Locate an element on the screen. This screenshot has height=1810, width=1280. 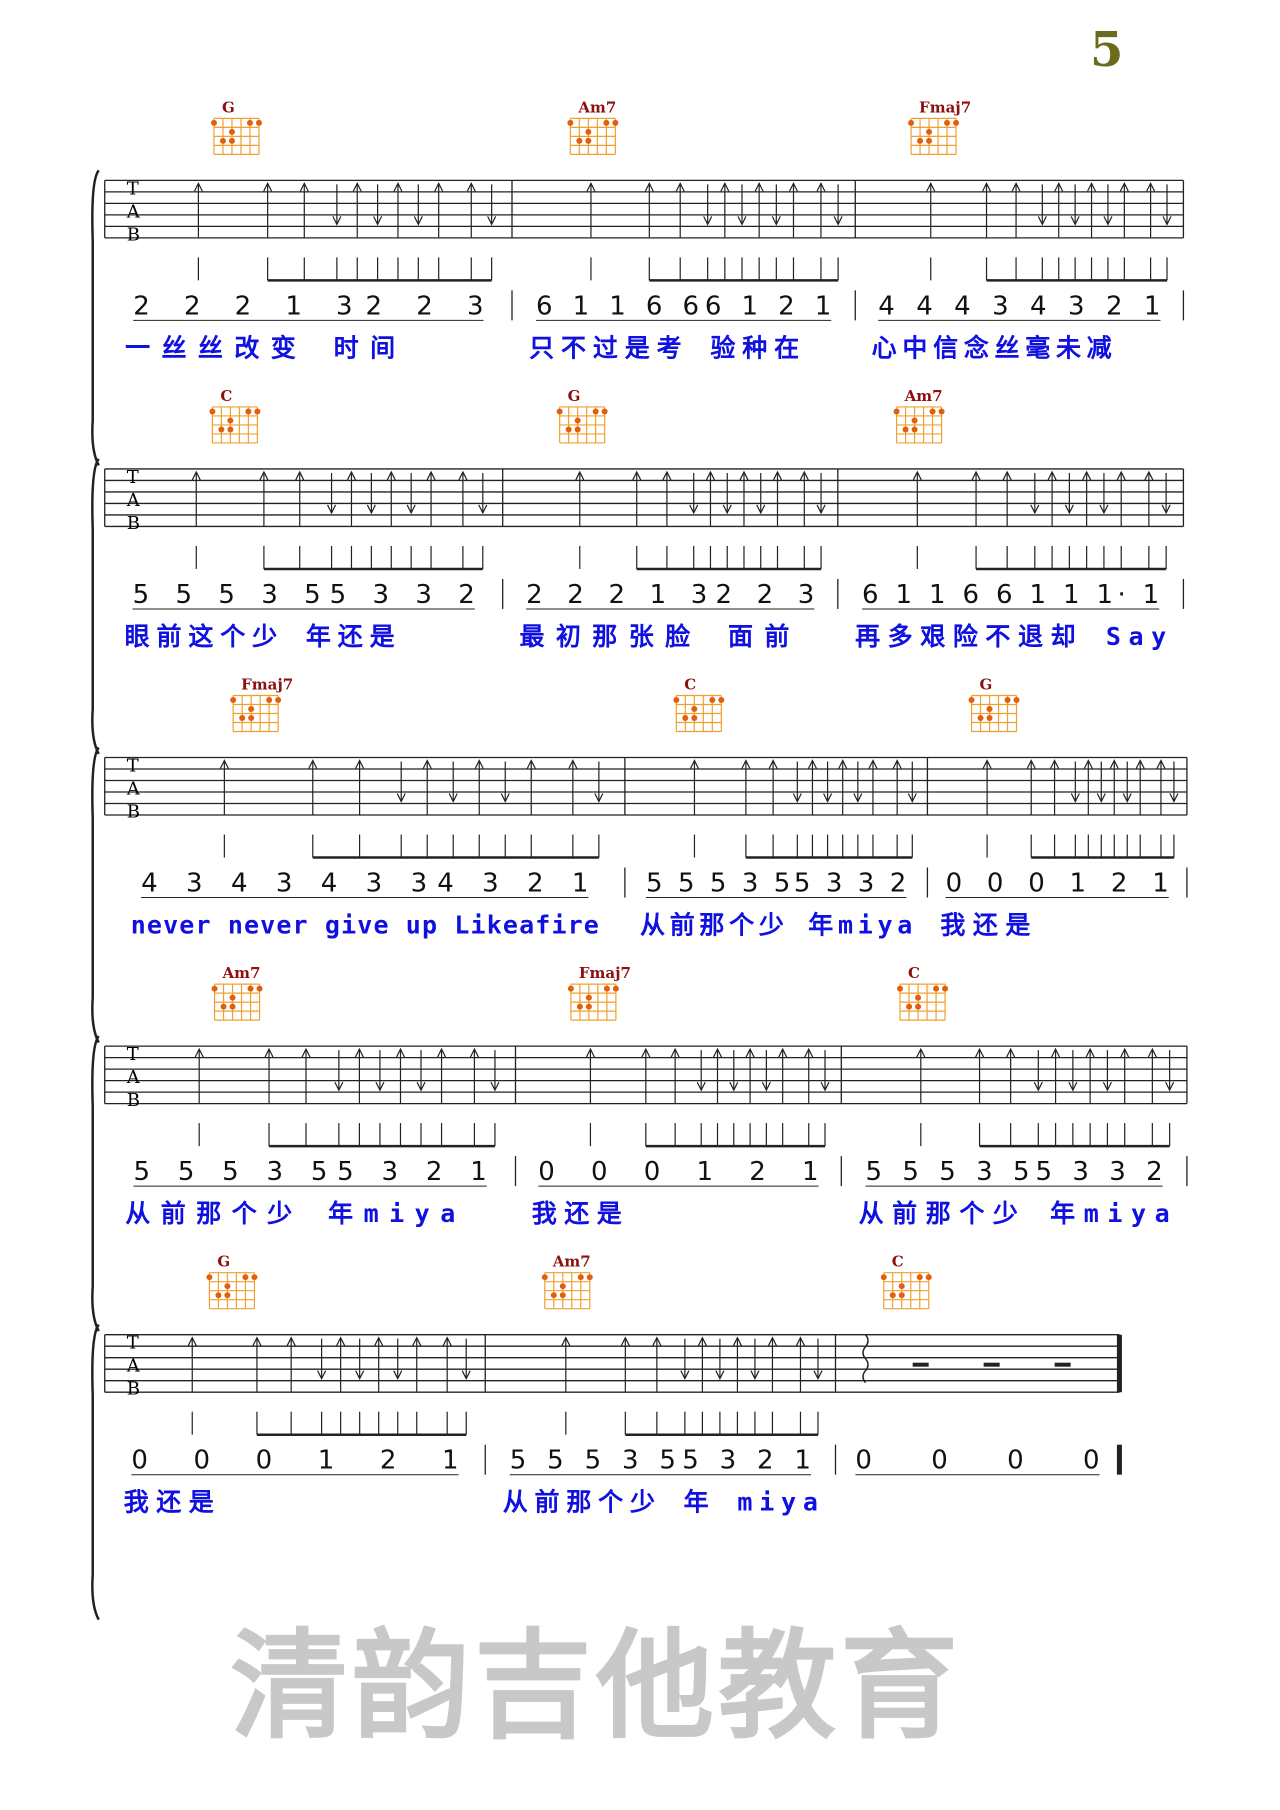
jianpu-numbers: 6 1 1 6 66 1 2 1 is located at coordinates (683, 306).